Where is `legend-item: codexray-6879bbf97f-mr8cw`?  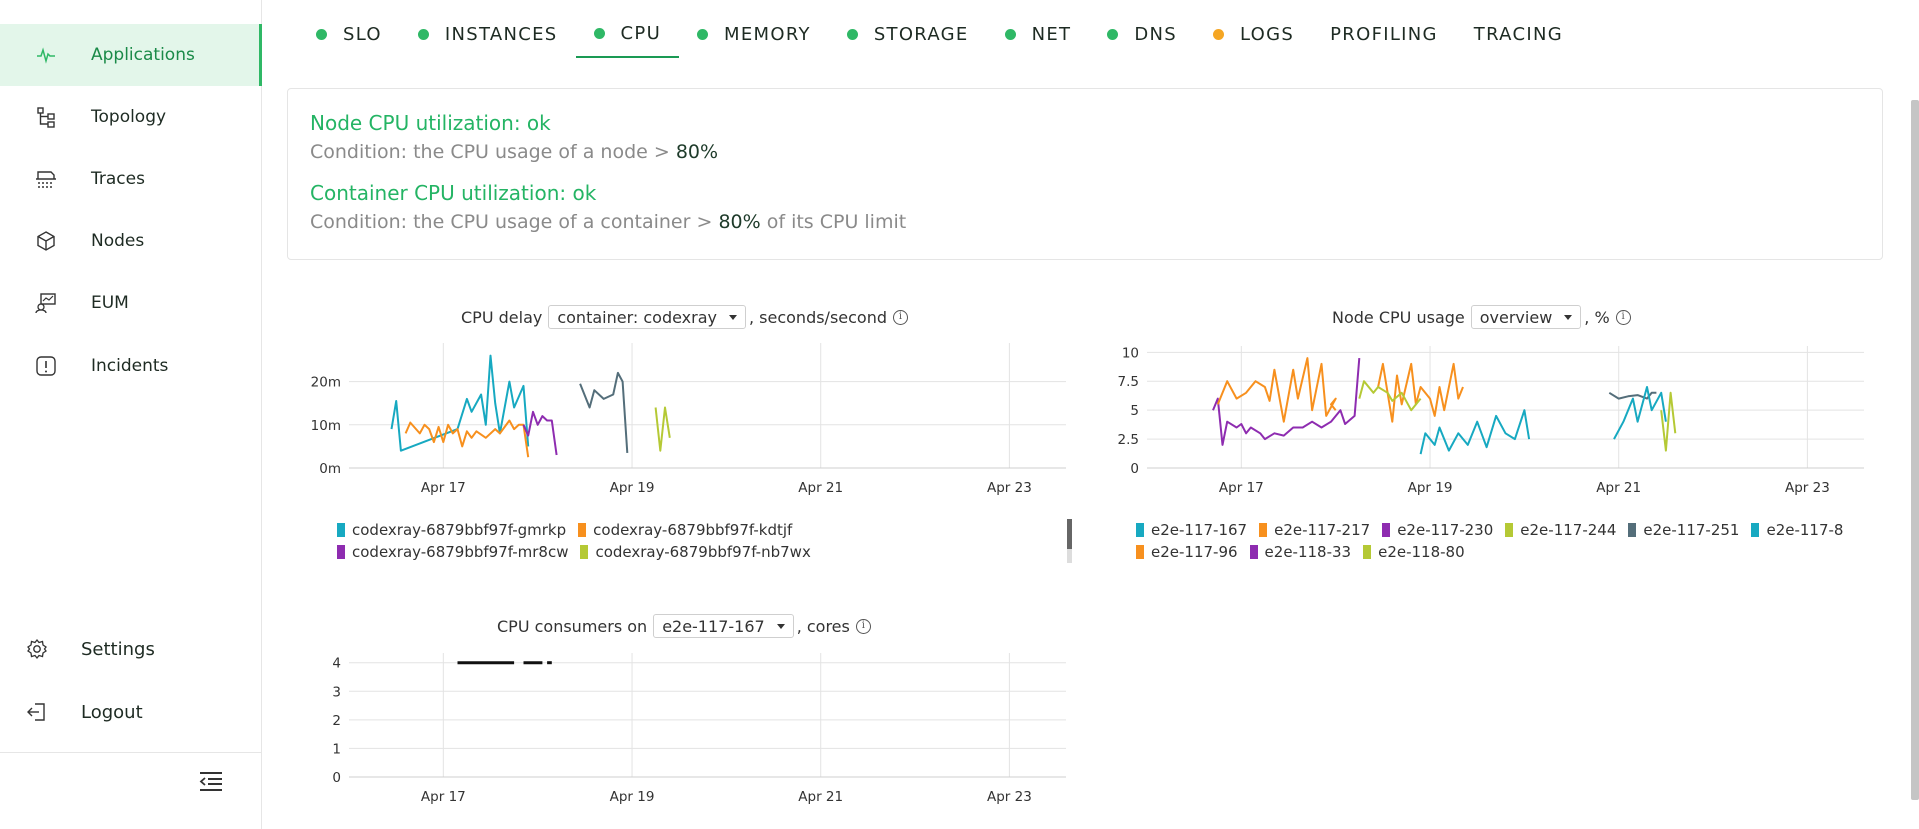 legend-item: codexray-6879bbf97f-mr8cw is located at coordinates (452, 552).